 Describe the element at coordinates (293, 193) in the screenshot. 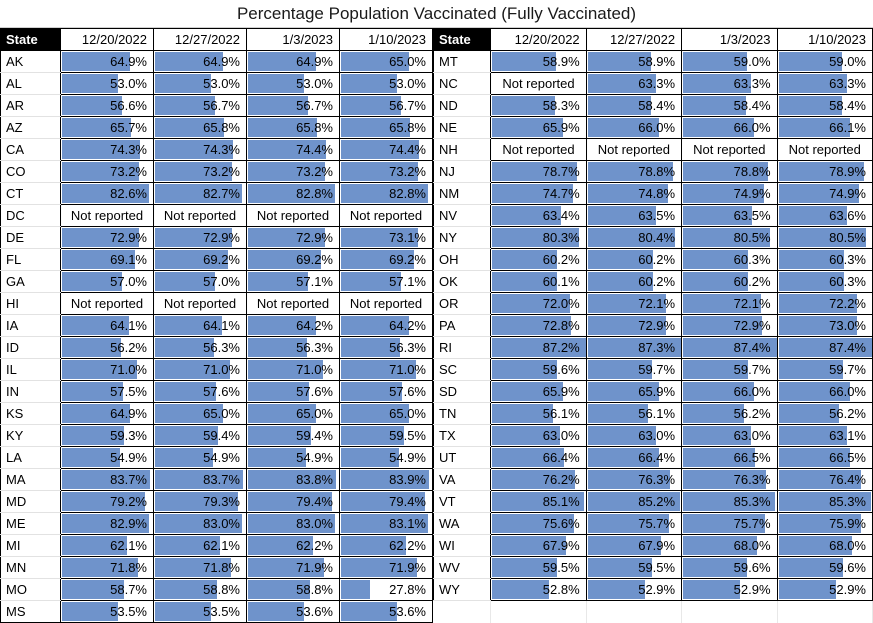

I see `cell-value: 82.8%` at that location.